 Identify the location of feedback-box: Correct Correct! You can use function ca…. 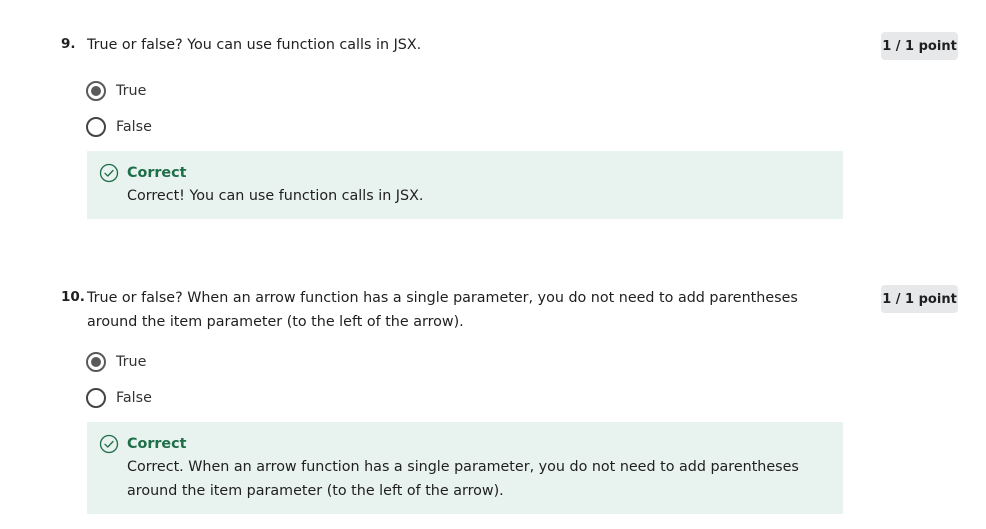
(465, 185).